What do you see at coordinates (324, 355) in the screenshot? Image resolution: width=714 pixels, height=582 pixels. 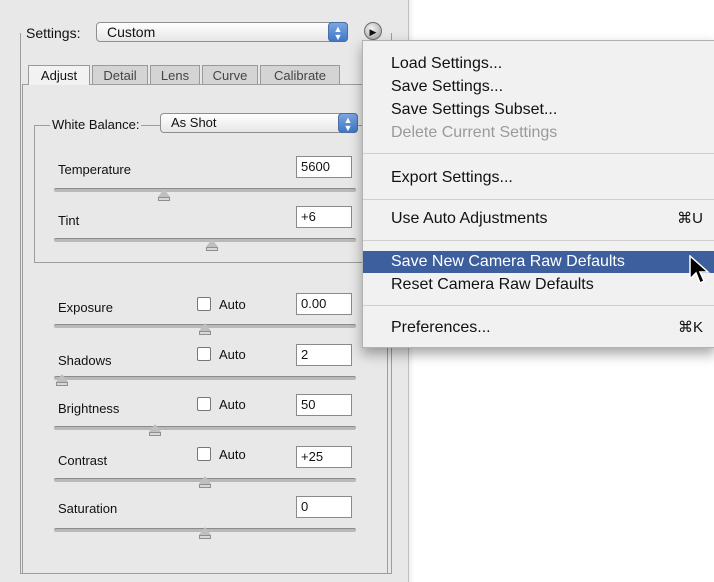 I see `shadows-field: 2` at bounding box center [324, 355].